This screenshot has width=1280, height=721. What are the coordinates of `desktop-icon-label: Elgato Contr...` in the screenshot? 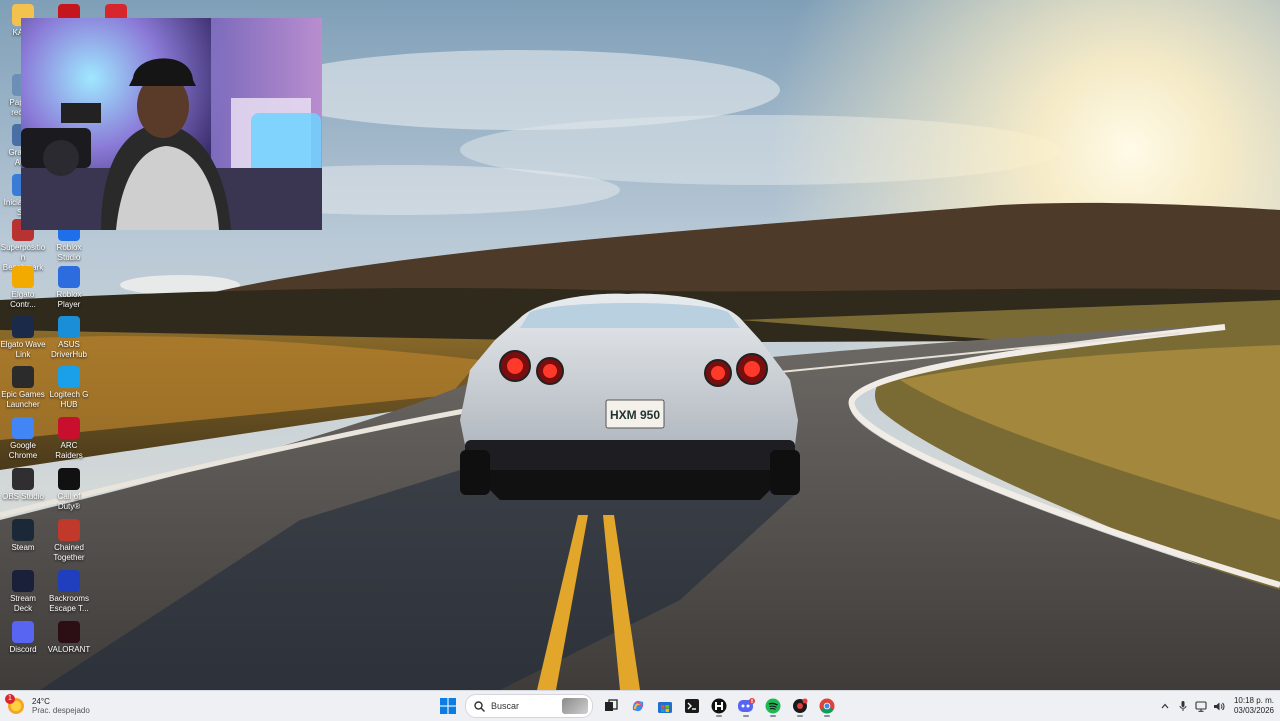 It's located at (23, 299).